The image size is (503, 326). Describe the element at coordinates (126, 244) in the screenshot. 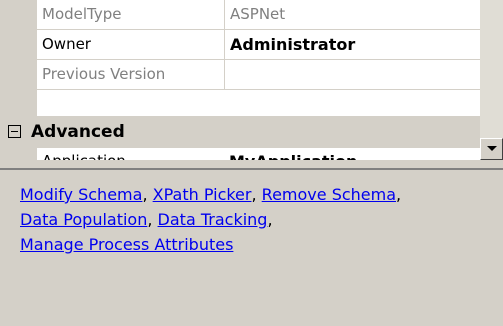

I see `manage-process-attributes-link: Manage Process Attributes` at that location.